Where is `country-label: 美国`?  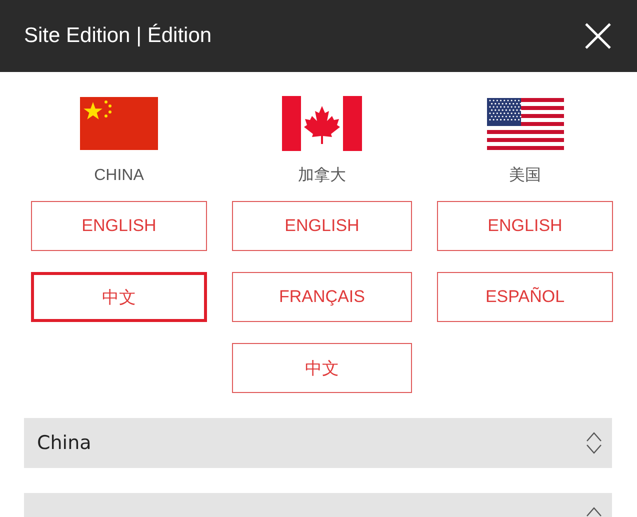
country-label: 美国 is located at coordinates (525, 176).